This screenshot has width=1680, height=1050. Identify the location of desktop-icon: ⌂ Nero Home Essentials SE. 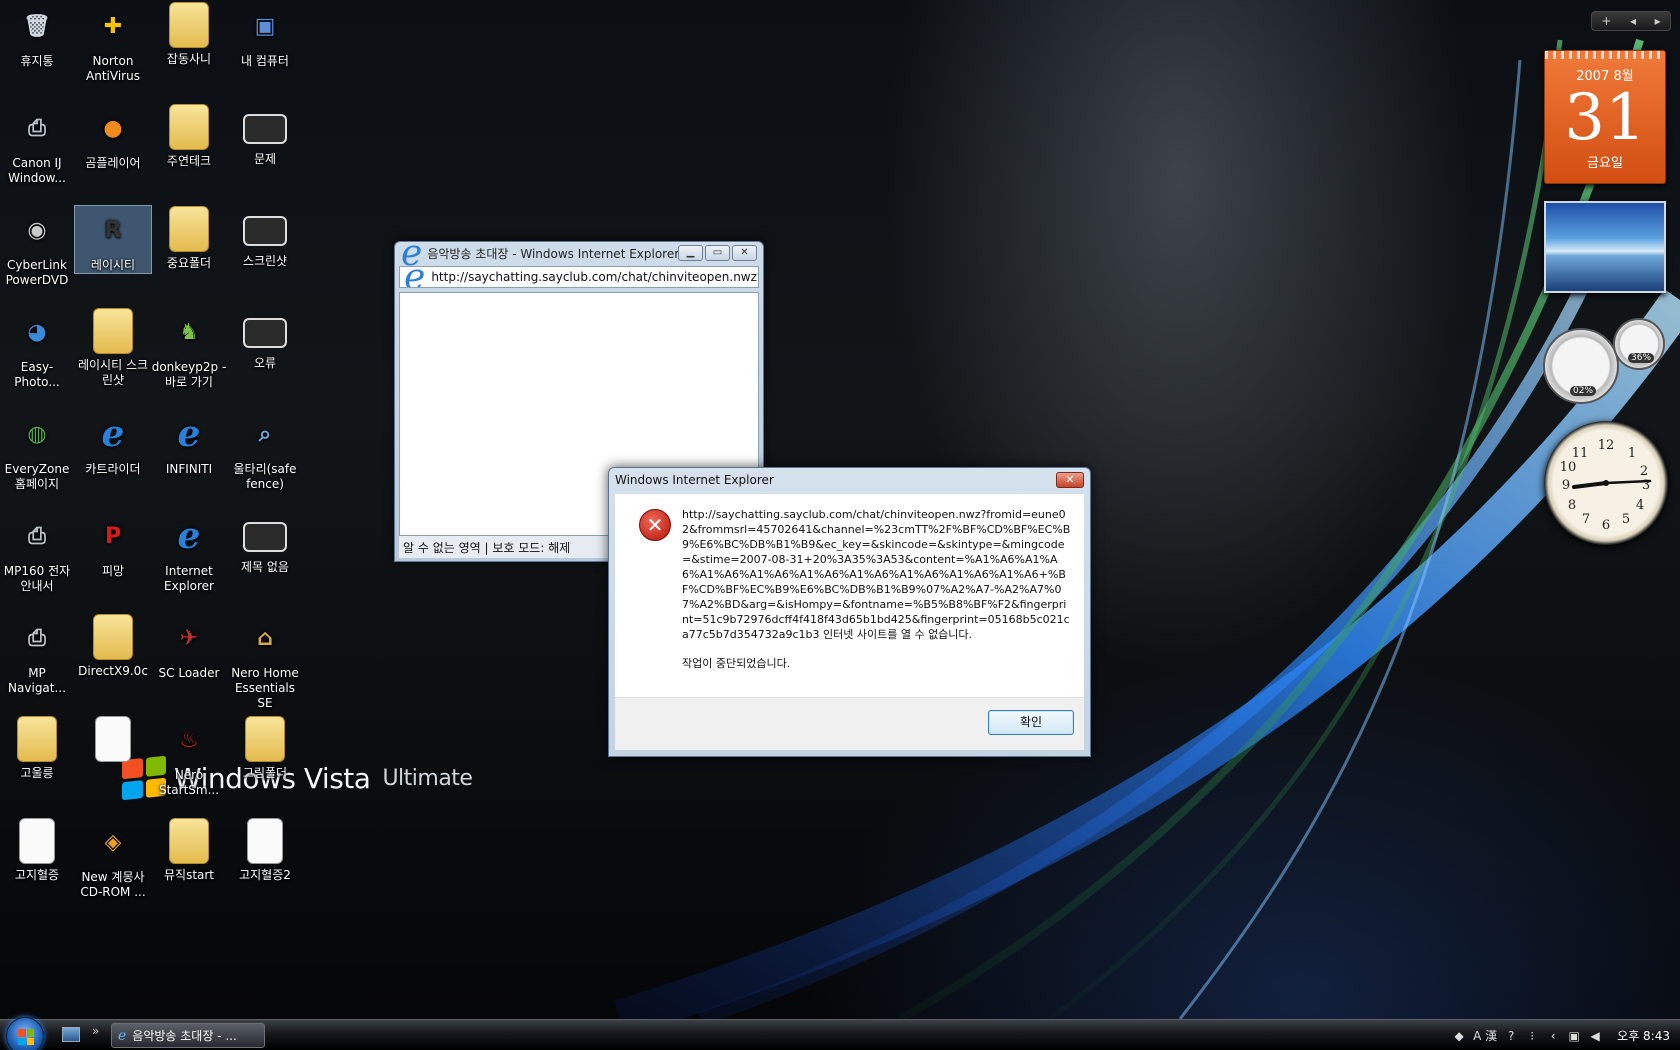
(265, 662).